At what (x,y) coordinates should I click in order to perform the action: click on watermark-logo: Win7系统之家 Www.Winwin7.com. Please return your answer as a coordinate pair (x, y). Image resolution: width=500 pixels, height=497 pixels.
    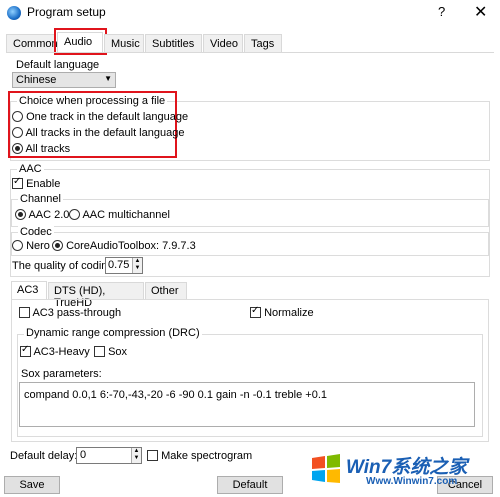
    Looking at the image, I should click on (403, 471).